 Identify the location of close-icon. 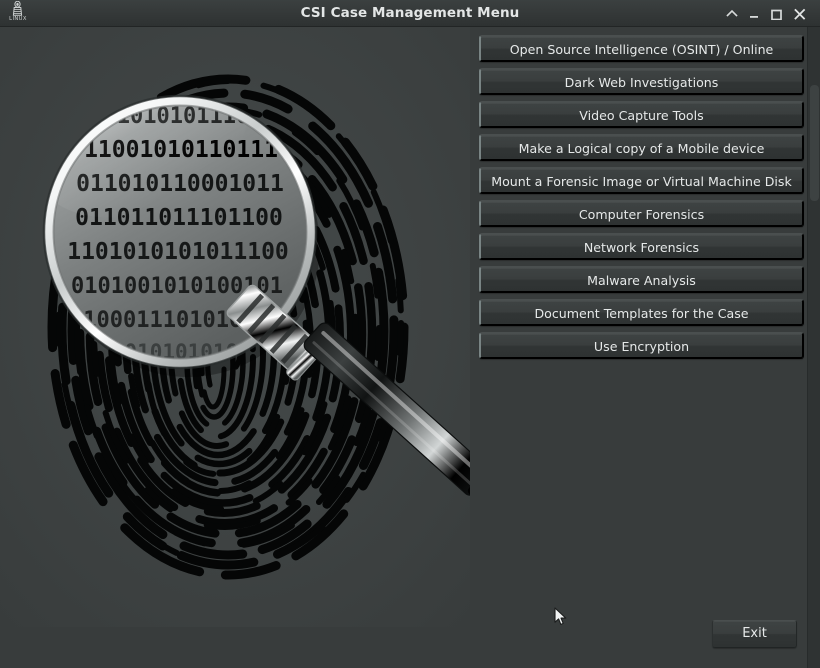
(800, 14).